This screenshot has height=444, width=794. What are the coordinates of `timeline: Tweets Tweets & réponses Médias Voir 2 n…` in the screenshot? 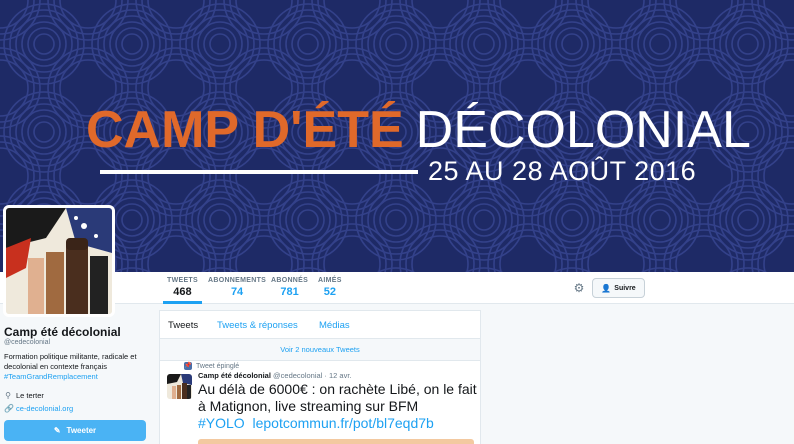 It's located at (320, 377).